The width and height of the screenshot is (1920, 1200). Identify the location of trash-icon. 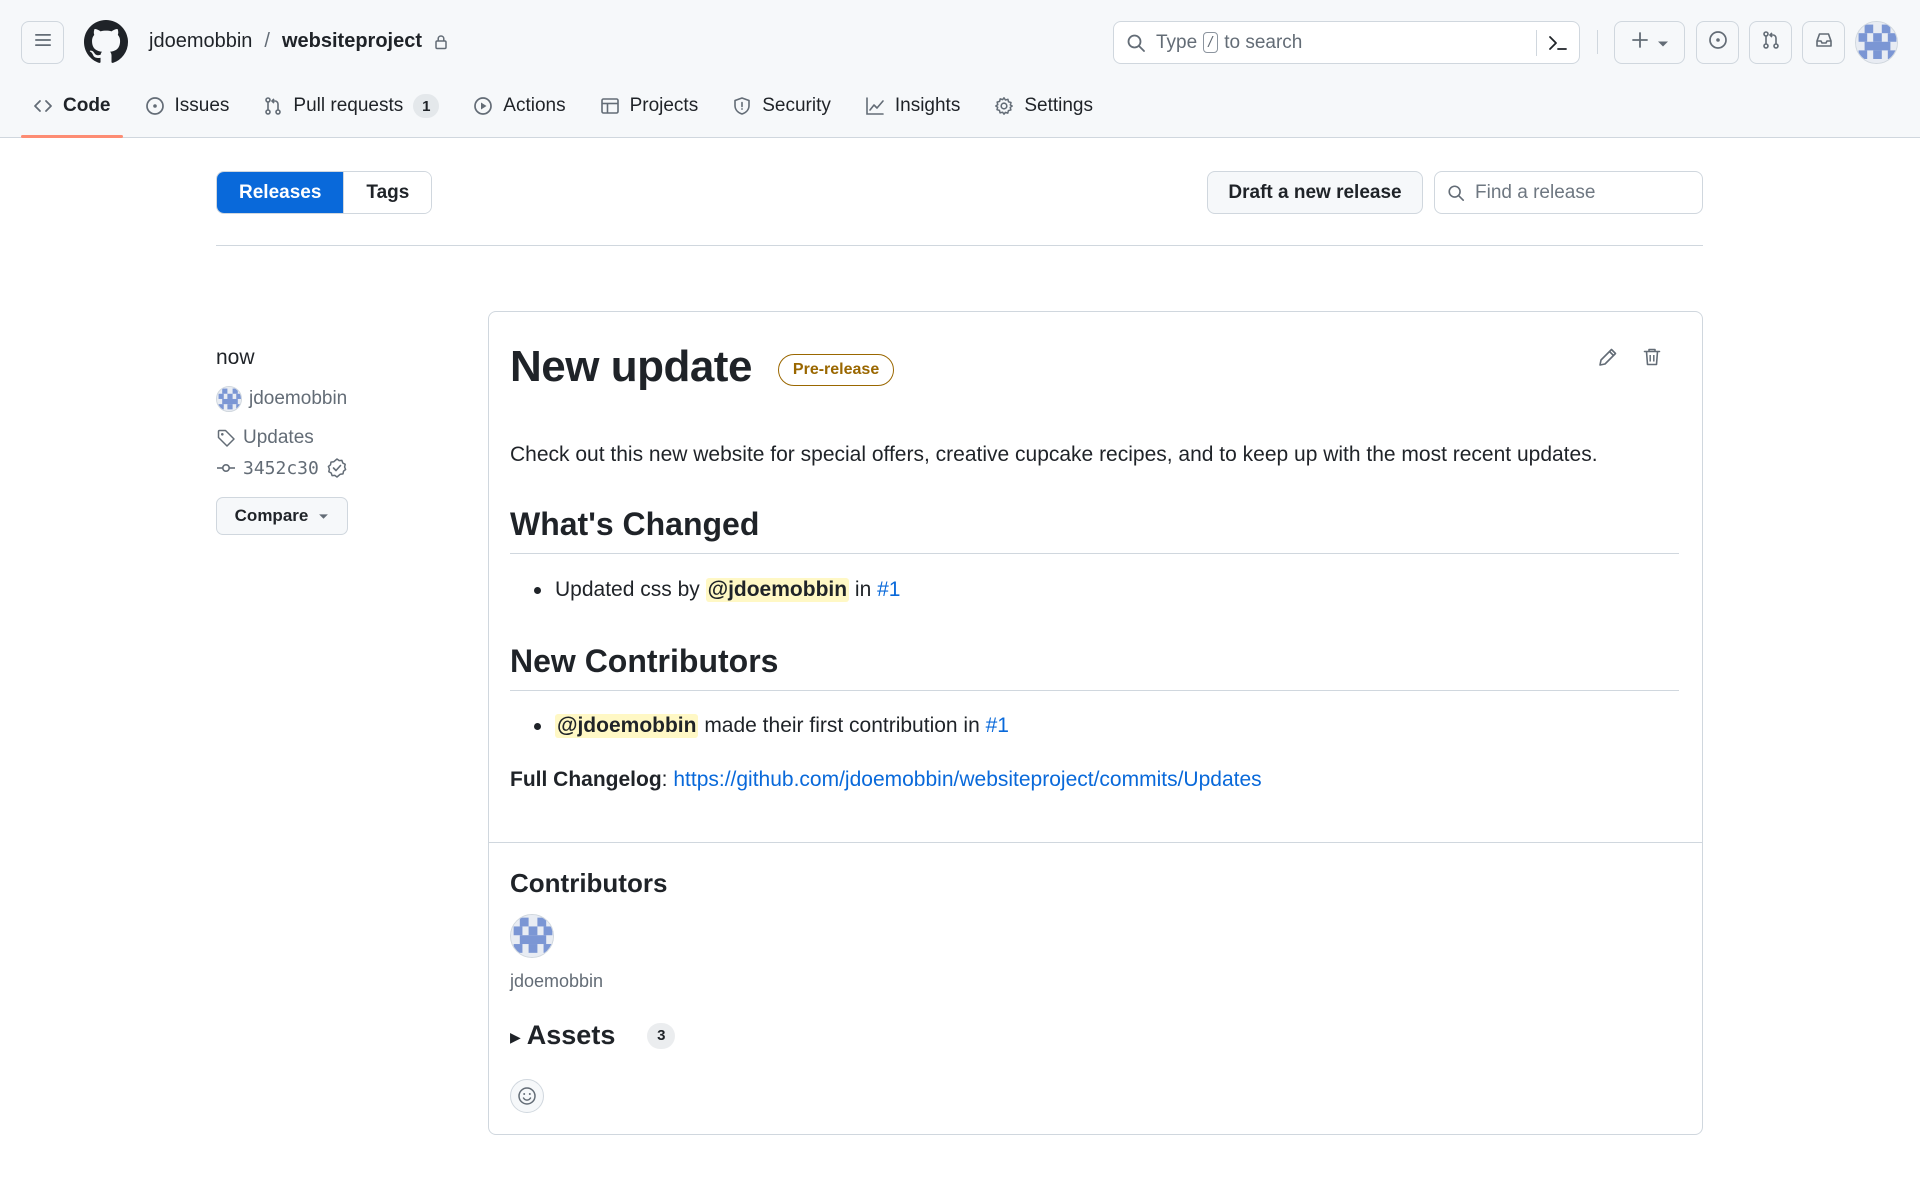
(1652, 357).